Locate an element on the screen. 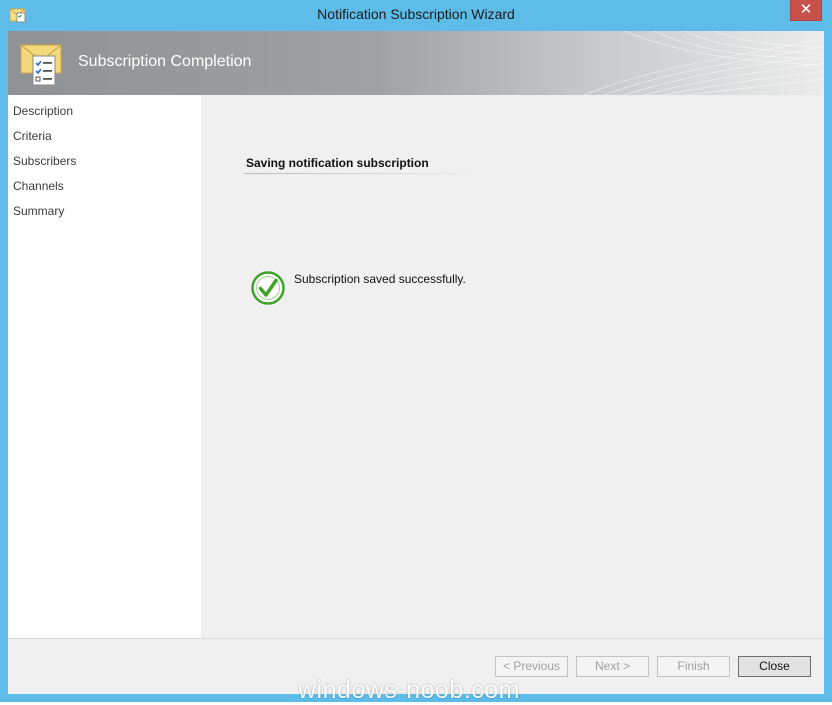 The height and width of the screenshot is (705, 832). title-bar: Notification Subscription Wizard ✕ is located at coordinates (416, 15).